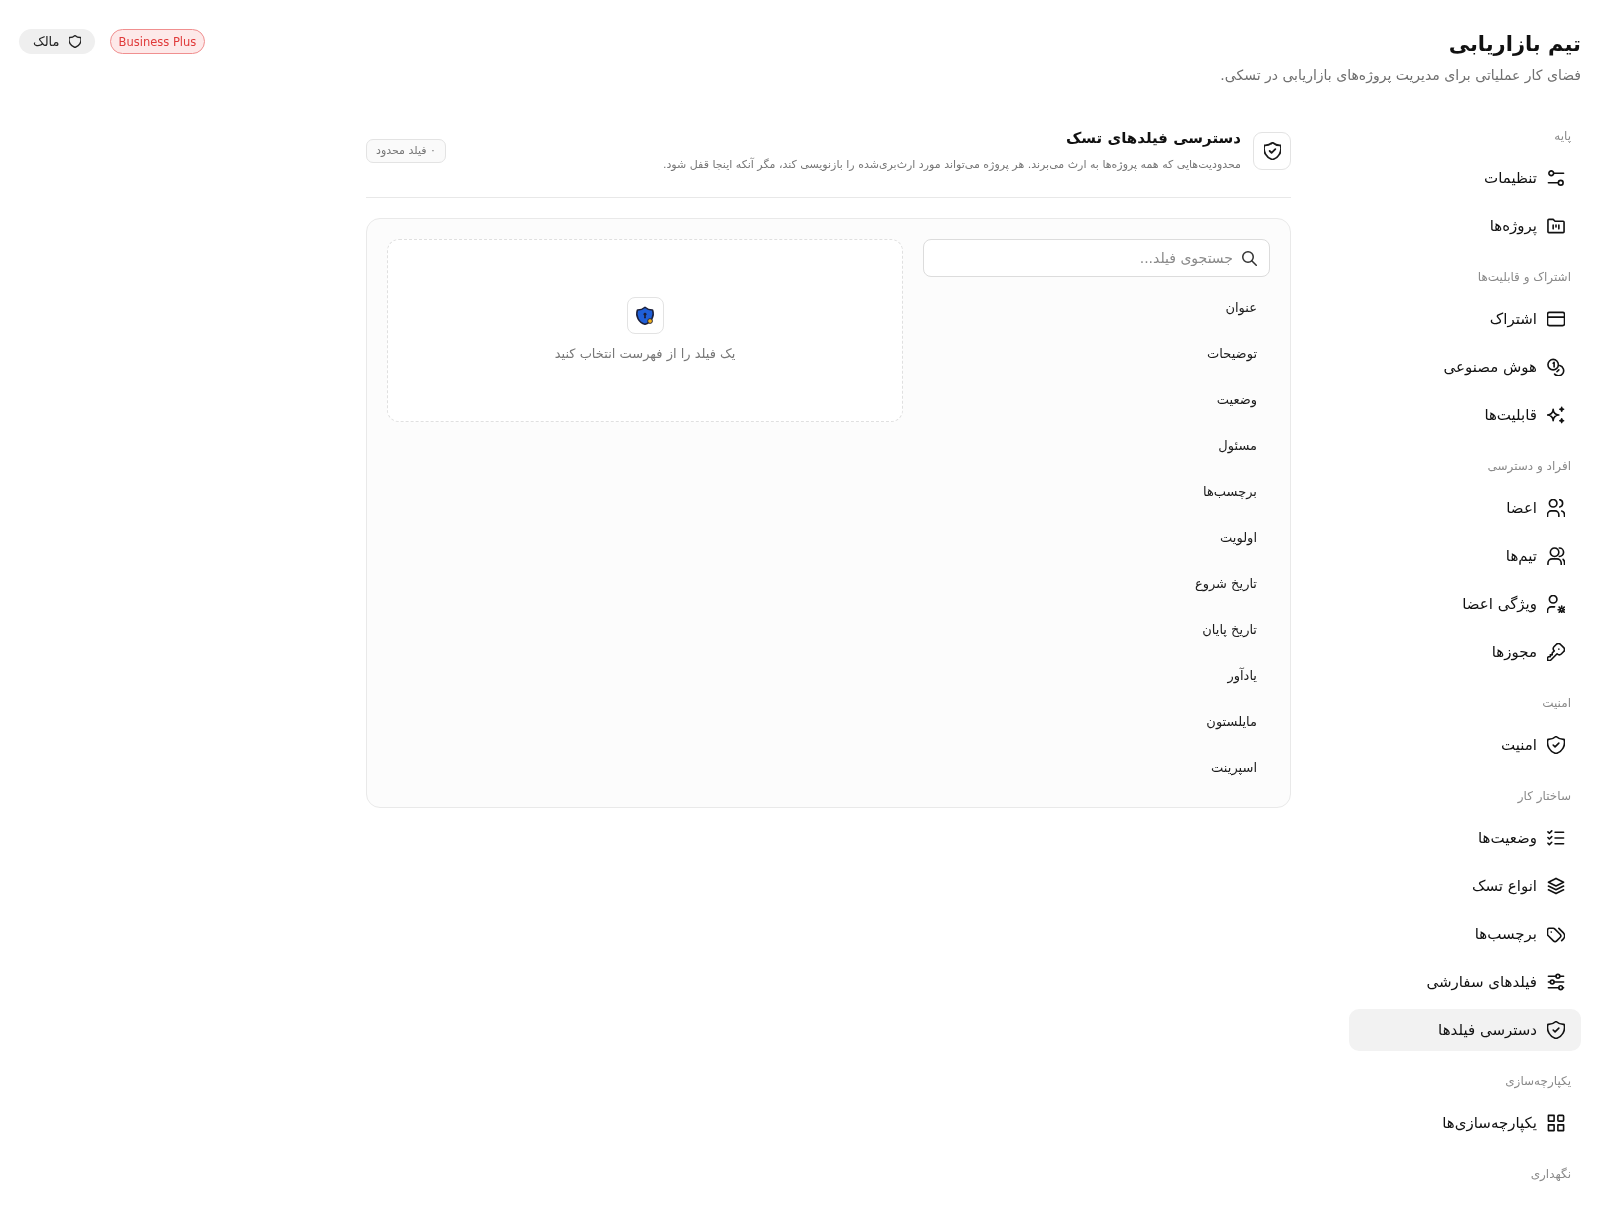  What do you see at coordinates (1556, 982) in the screenshot?
I see `sliders-icon` at bounding box center [1556, 982].